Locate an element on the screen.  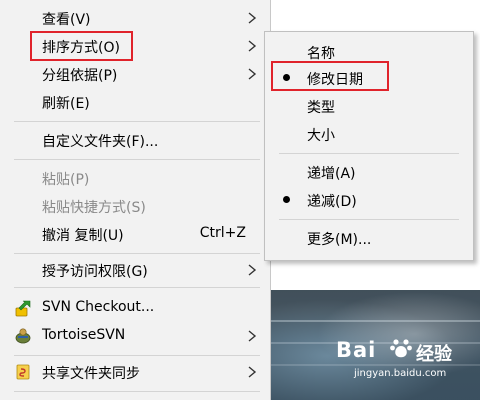
submenu-item-label: 名称 is located at coordinates (321, 54).